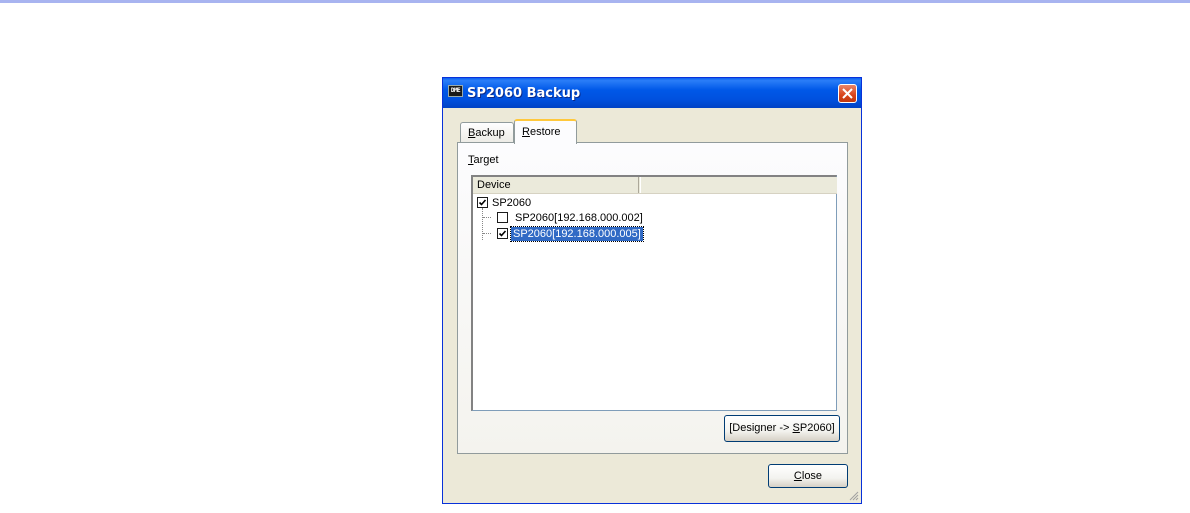 Image resolution: width=1190 pixels, height=513 pixels. What do you see at coordinates (796, 428) in the screenshot?
I see `designer-button-mnemonic: S` at bounding box center [796, 428].